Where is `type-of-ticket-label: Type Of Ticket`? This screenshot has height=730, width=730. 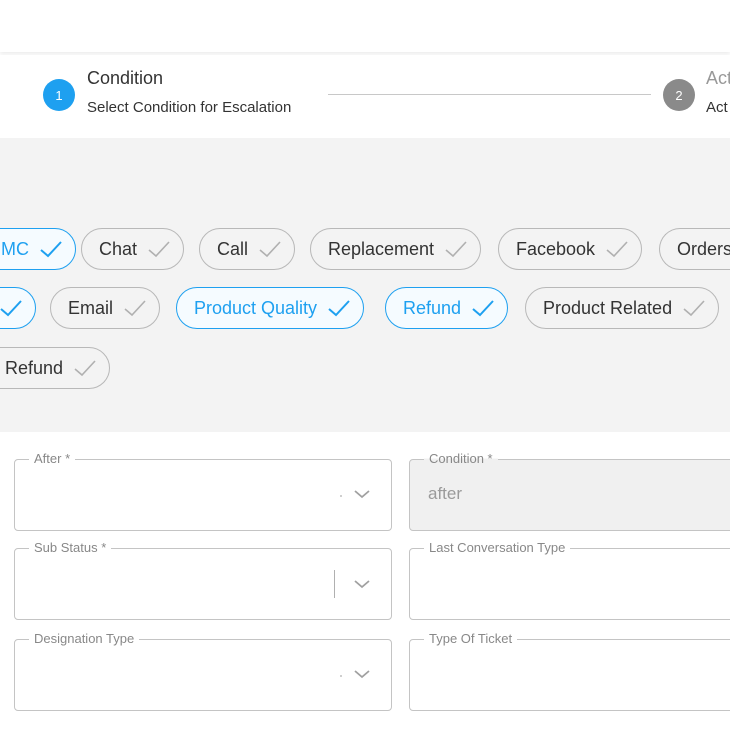
type-of-ticket-label: Type Of Ticket is located at coordinates (471, 638).